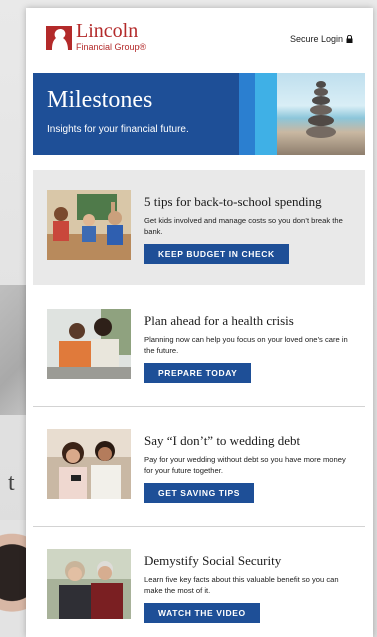 The height and width of the screenshot is (637, 377). What do you see at coordinates (199, 493) in the screenshot?
I see `get-saving-tips-button: GET SAVING TIPS` at bounding box center [199, 493].